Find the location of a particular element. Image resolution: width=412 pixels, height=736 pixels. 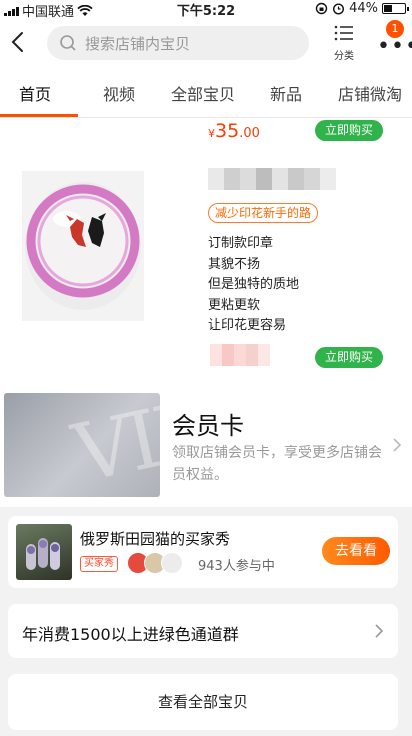

avatar is located at coordinates (172, 563).